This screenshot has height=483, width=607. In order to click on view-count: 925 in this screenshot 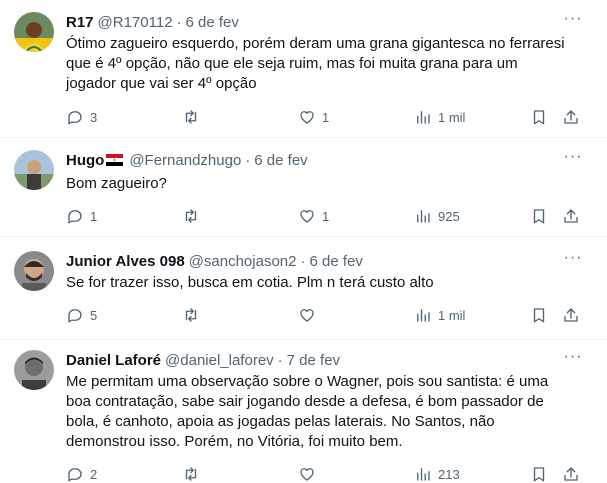, I will do `click(449, 216)`.